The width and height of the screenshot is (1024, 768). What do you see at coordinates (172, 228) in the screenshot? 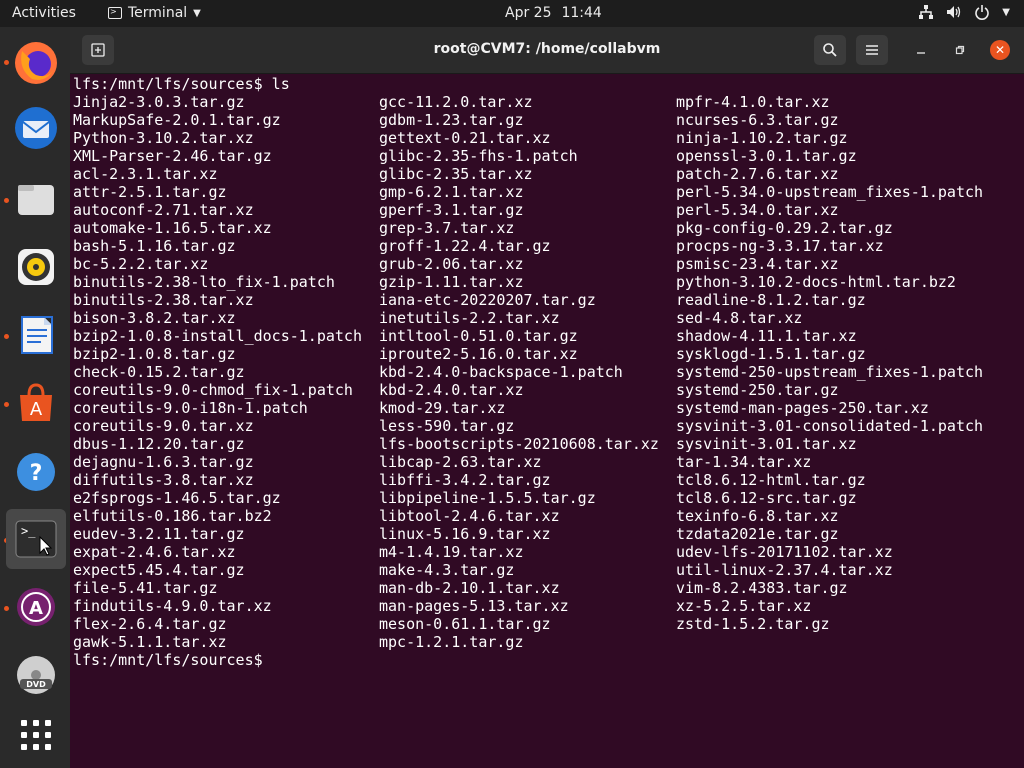
I see `file-entry: automake-1.16.5.tar.xz` at bounding box center [172, 228].